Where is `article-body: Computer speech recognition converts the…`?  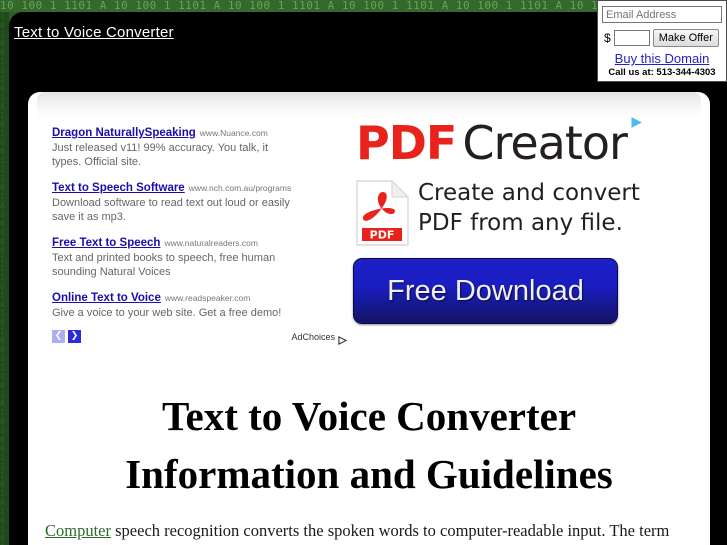
article-body: Computer speech recognition converts the… is located at coordinates (372, 532).